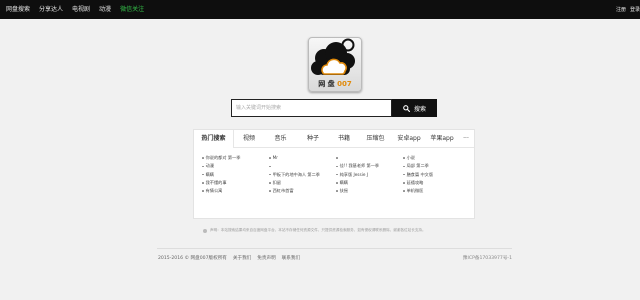 The height and width of the screenshot is (300, 640). I want to click on hot-search-item: 单机微医, so click(436, 191).